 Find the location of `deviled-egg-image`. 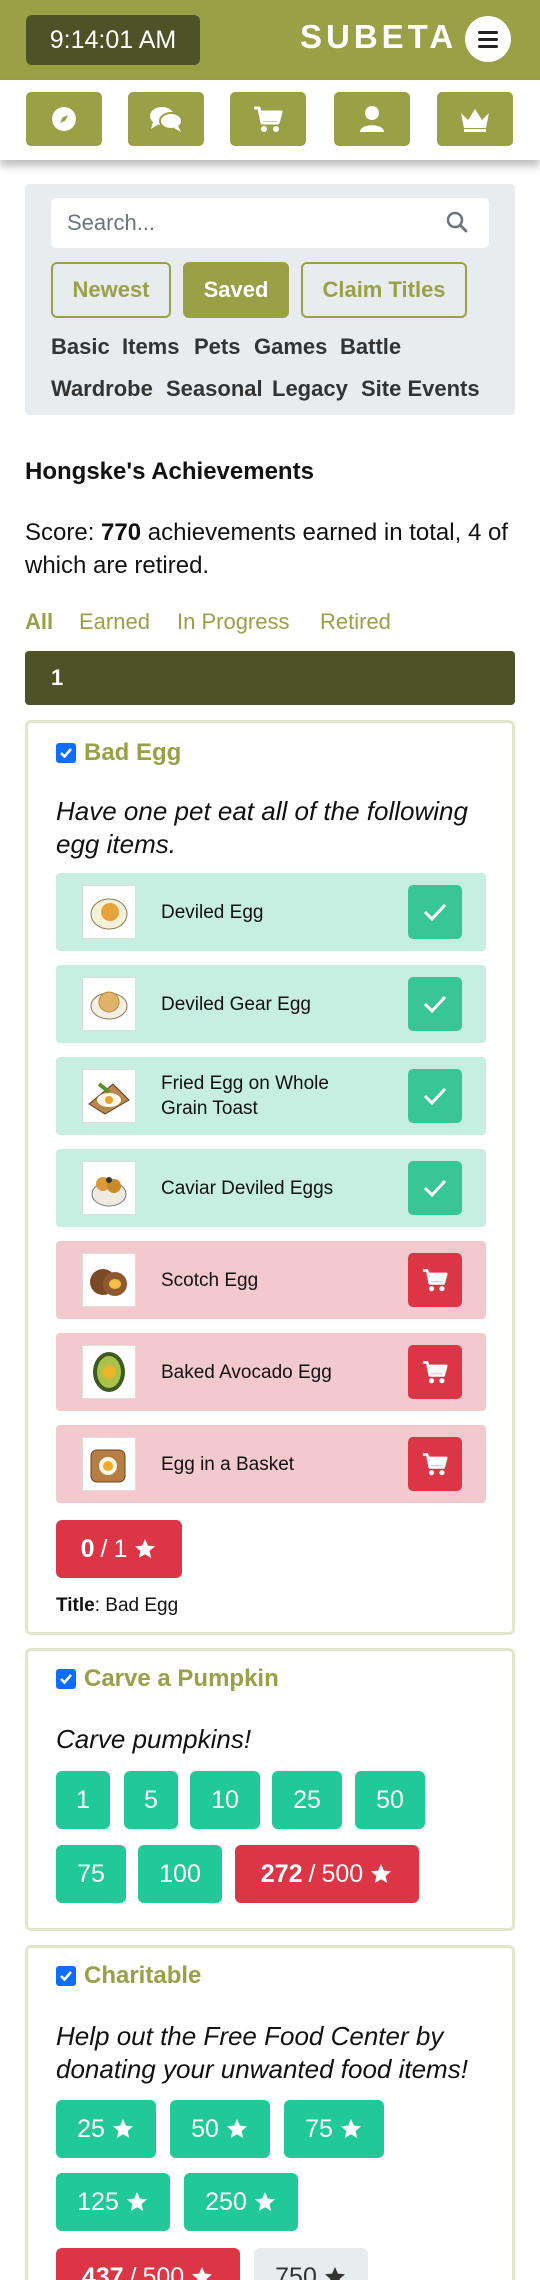

deviled-egg-image is located at coordinates (109, 912).